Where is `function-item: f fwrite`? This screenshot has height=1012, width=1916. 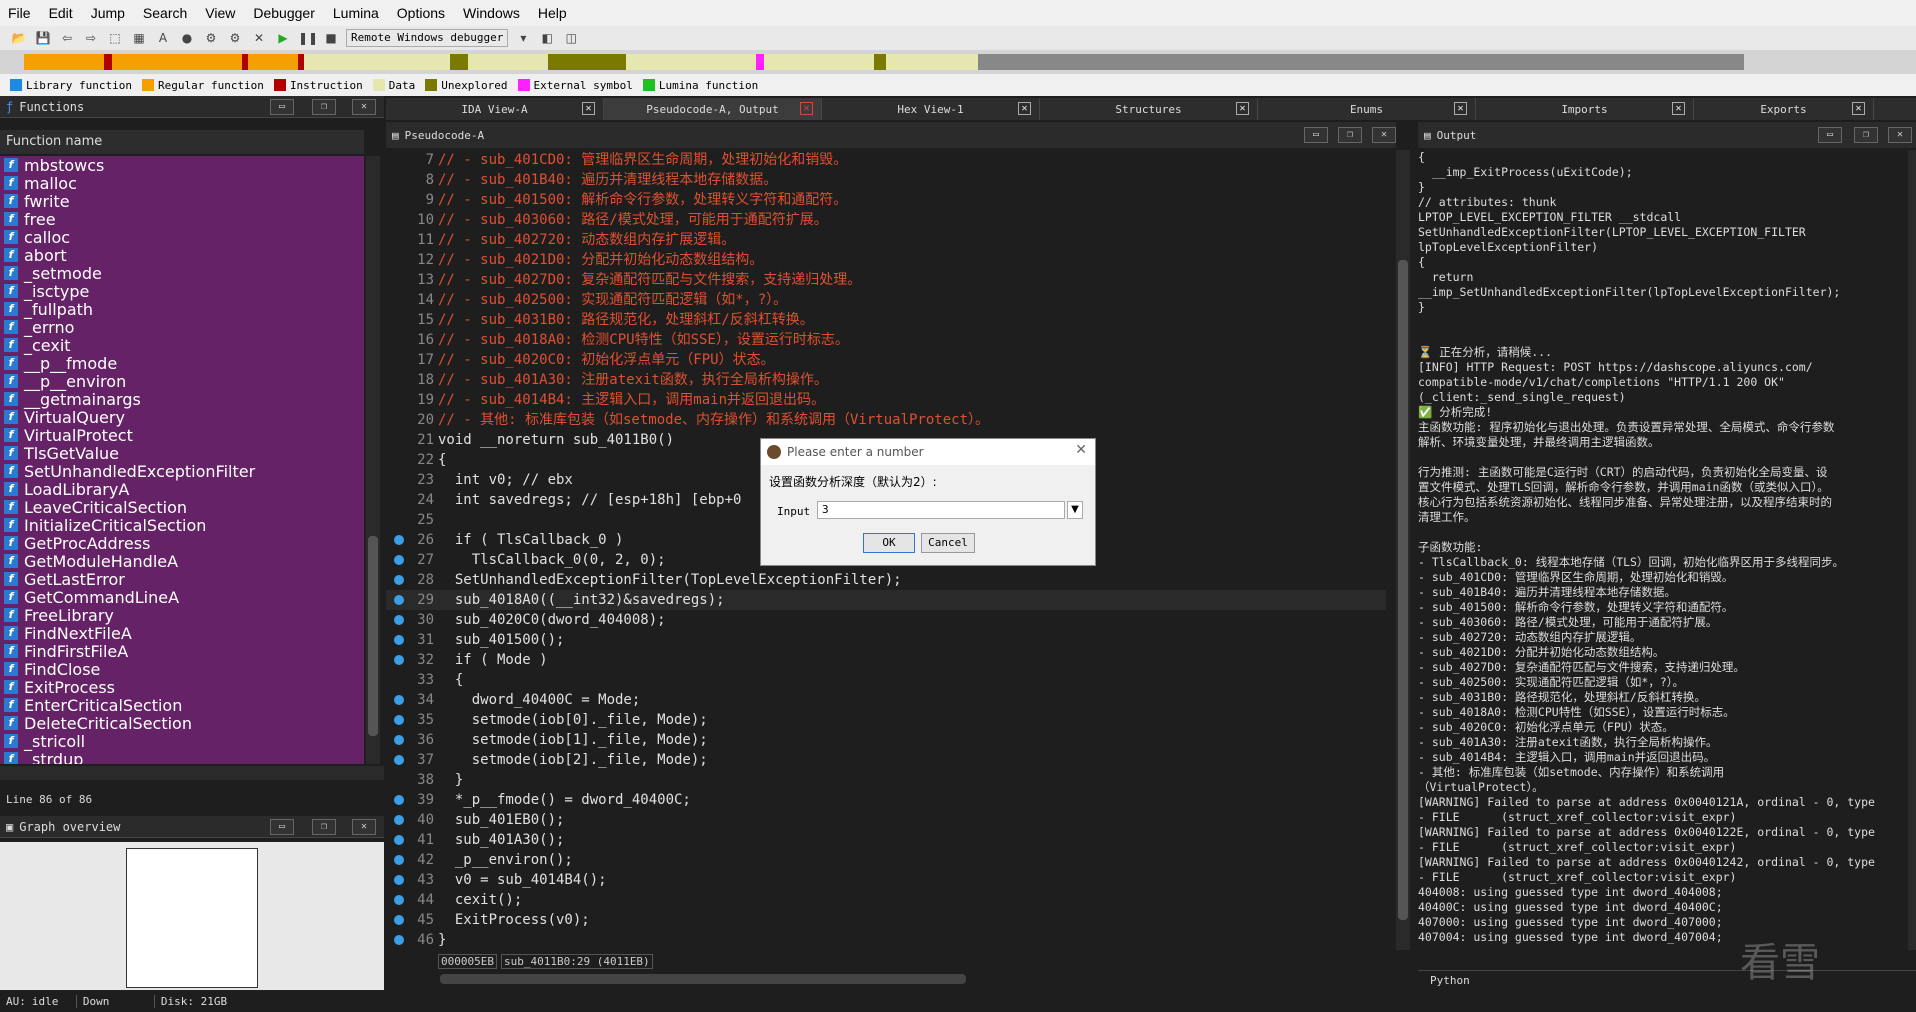 function-item: f fwrite is located at coordinates (182, 201).